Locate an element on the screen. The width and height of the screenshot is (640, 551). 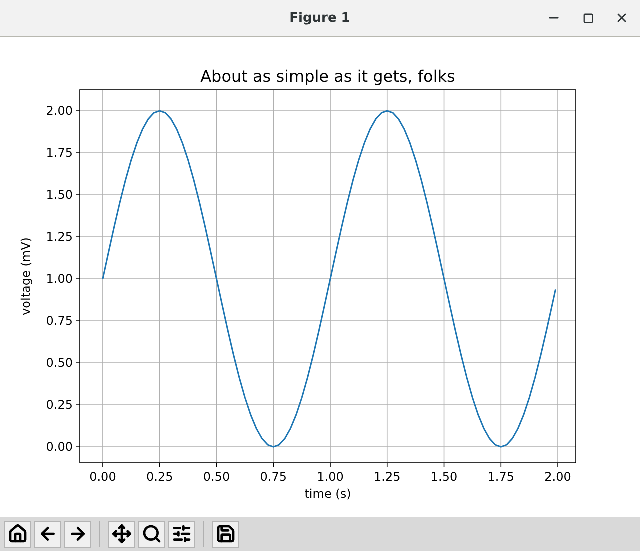
x-tick-label: 0.75 is located at coordinates (273, 477).